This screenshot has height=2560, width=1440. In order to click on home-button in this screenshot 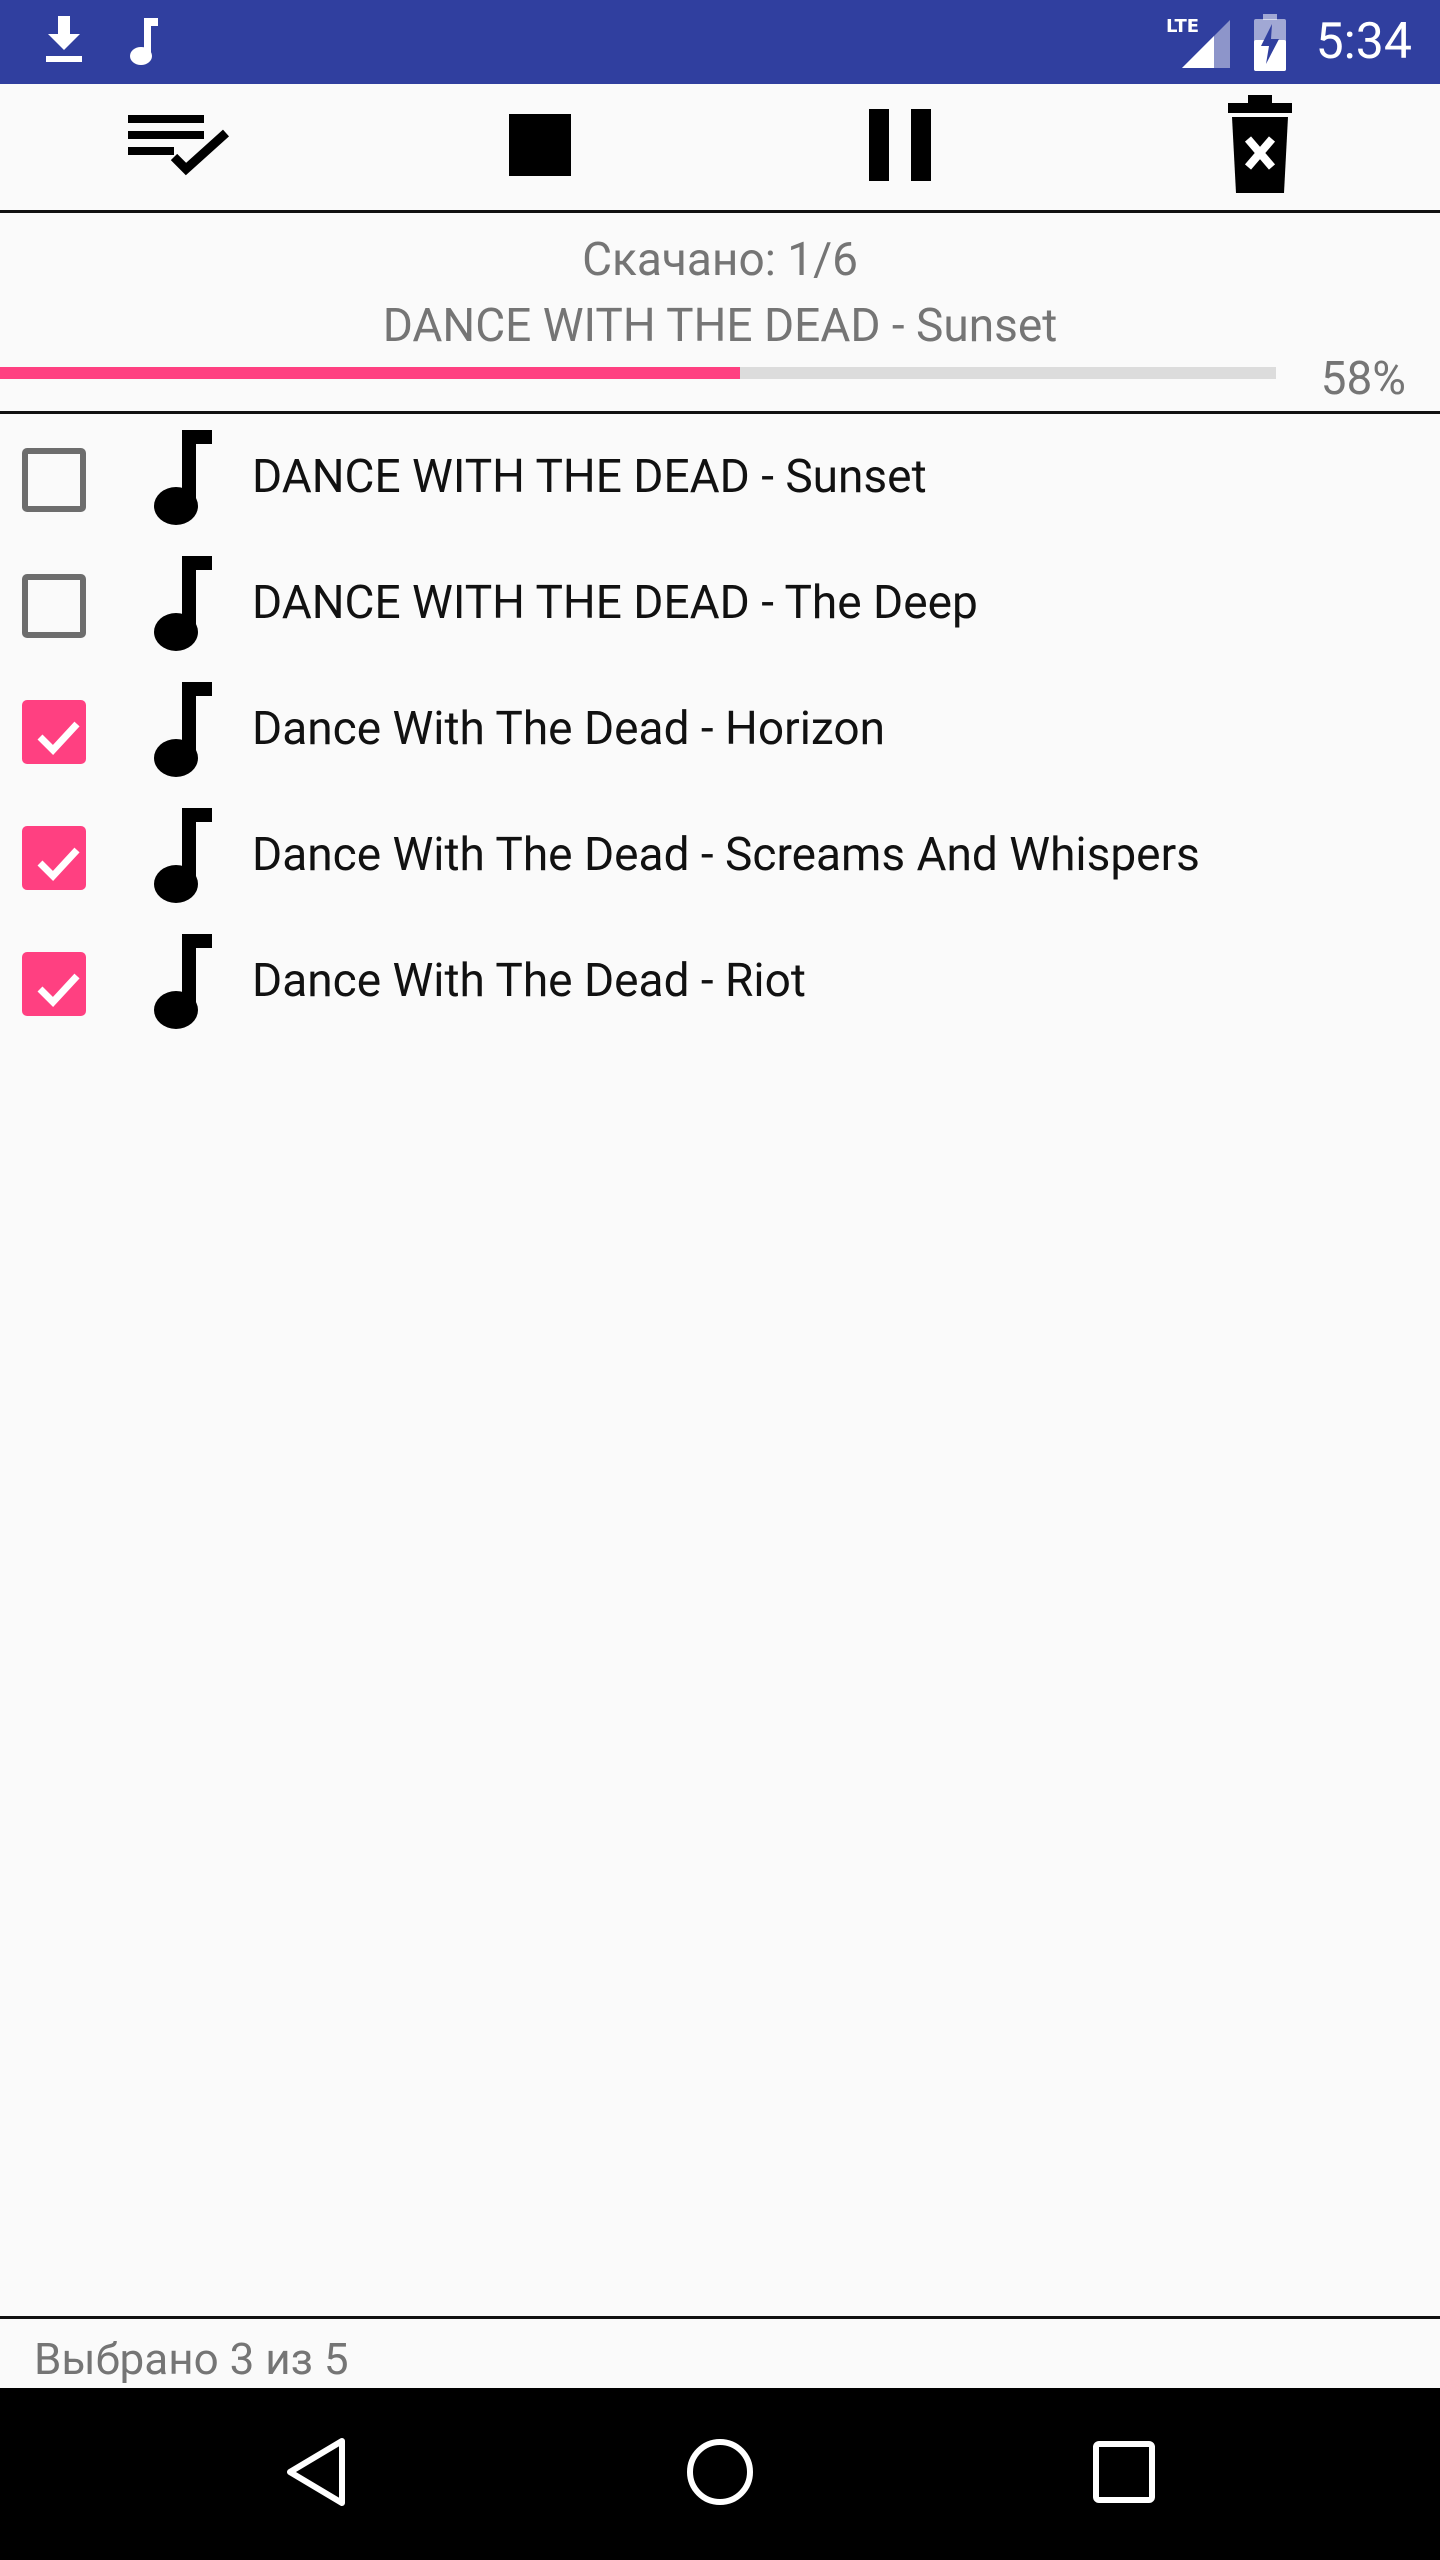, I will do `click(720, 2474)`.